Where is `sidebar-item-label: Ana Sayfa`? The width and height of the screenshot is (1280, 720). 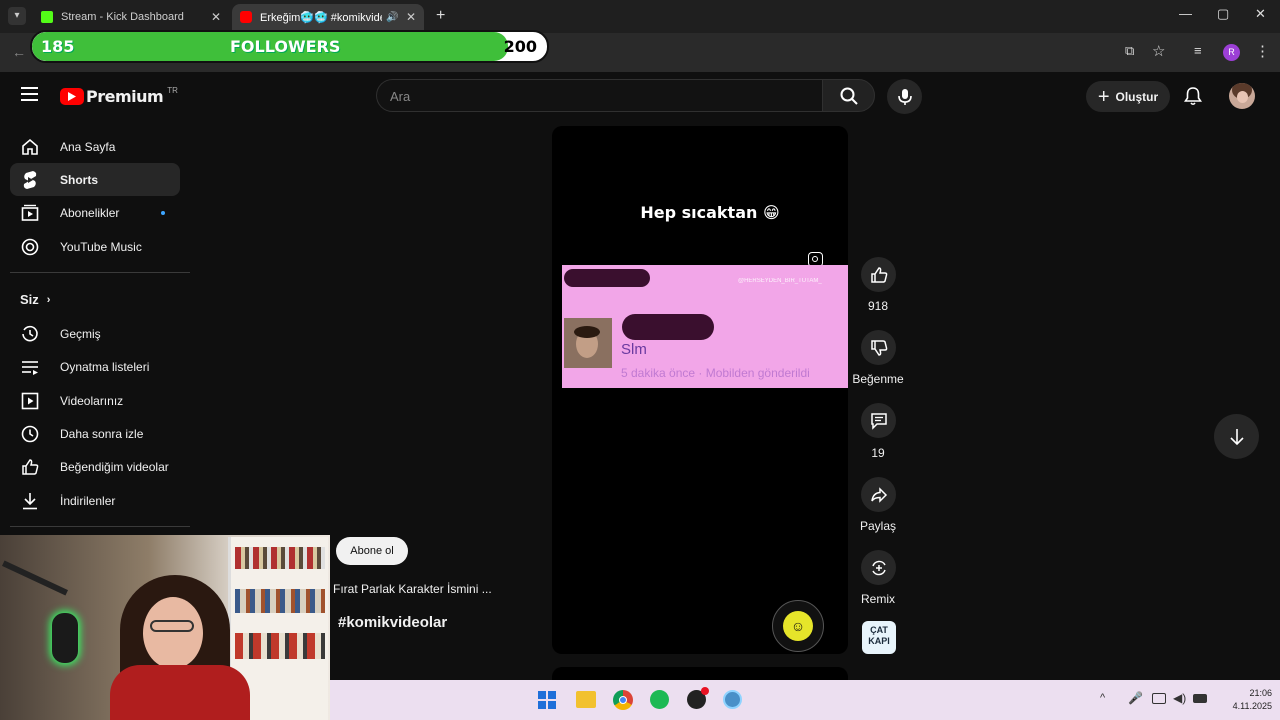 sidebar-item-label: Ana Sayfa is located at coordinates (88, 146).